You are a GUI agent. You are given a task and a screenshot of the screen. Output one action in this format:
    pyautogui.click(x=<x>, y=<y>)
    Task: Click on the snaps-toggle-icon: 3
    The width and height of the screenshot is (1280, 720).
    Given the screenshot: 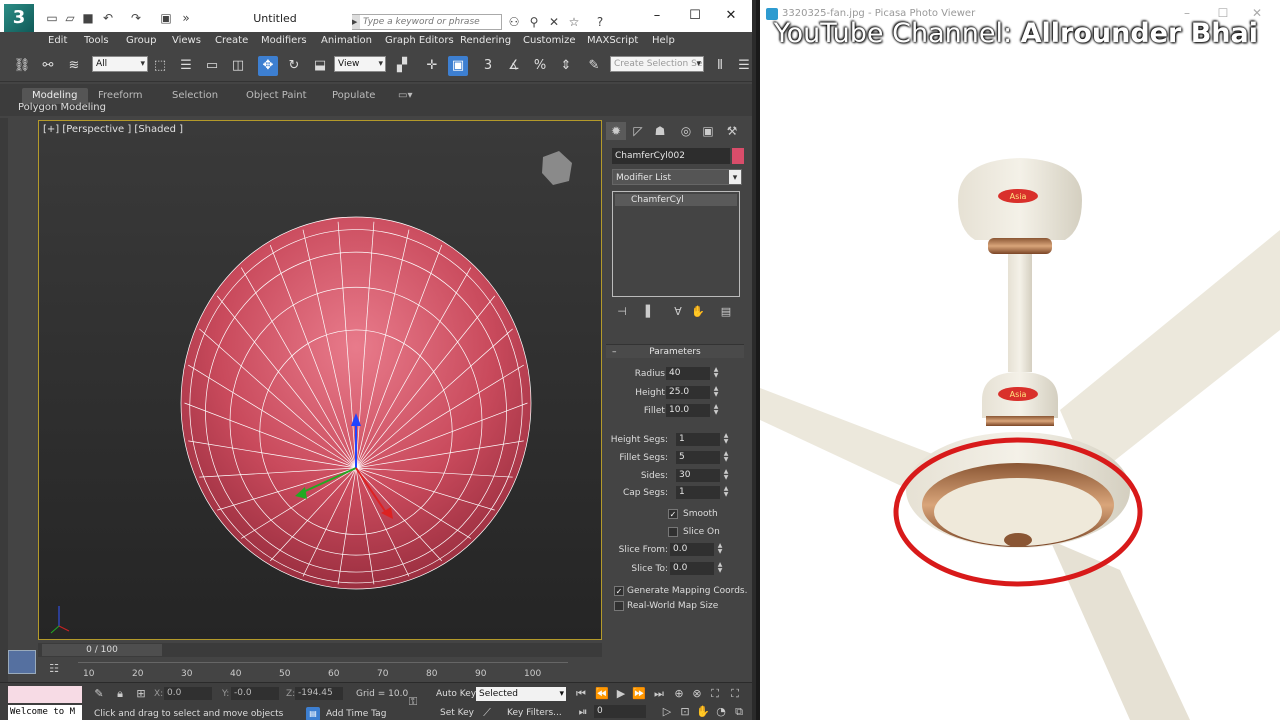 What is the action you would take?
    pyautogui.click(x=488, y=66)
    